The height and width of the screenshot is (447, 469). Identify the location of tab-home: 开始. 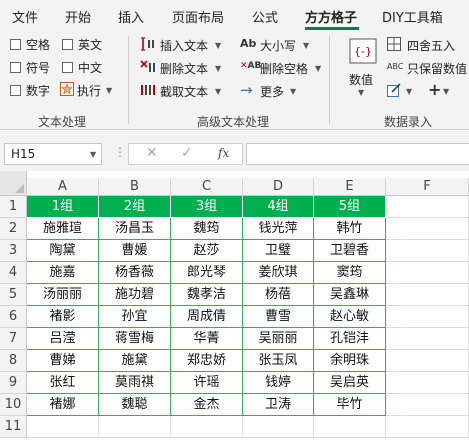
(78, 16).